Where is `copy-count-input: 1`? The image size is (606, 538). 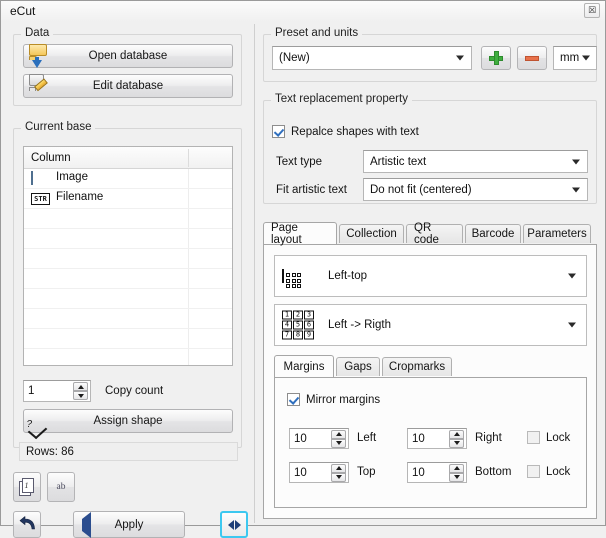 copy-count-input: 1 is located at coordinates (57, 391).